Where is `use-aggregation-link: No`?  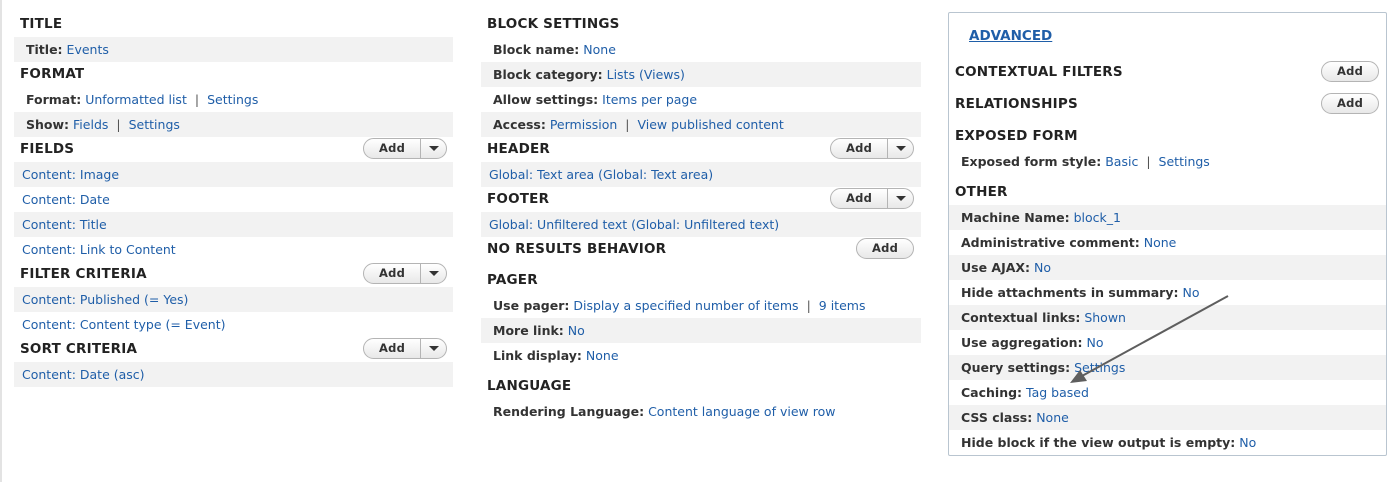
use-aggregation-link: No is located at coordinates (1095, 342).